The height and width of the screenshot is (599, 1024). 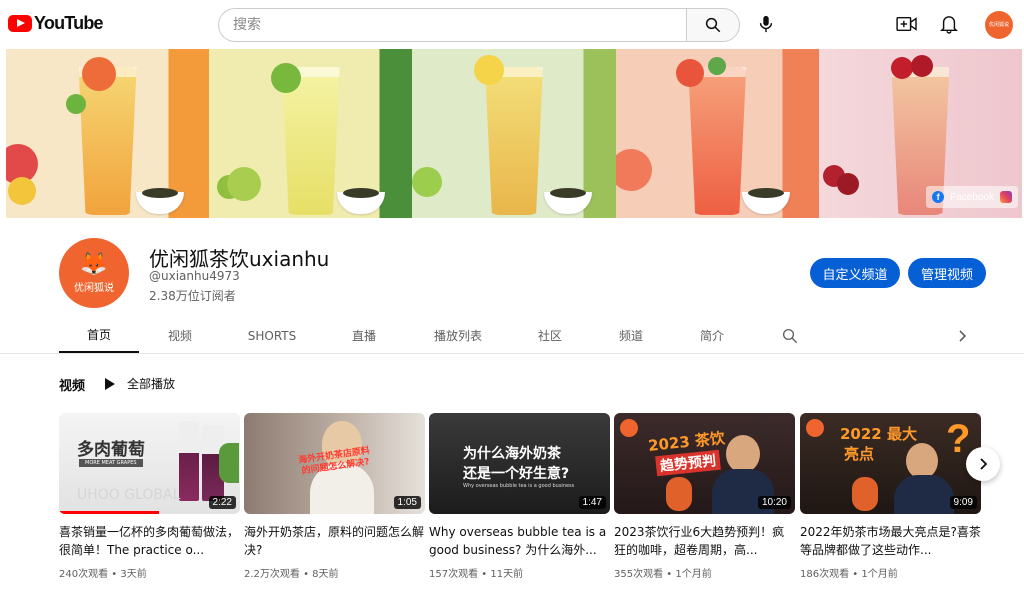 I want to click on channel-avatar: 🦊 优闲狐说, so click(x=94, y=273).